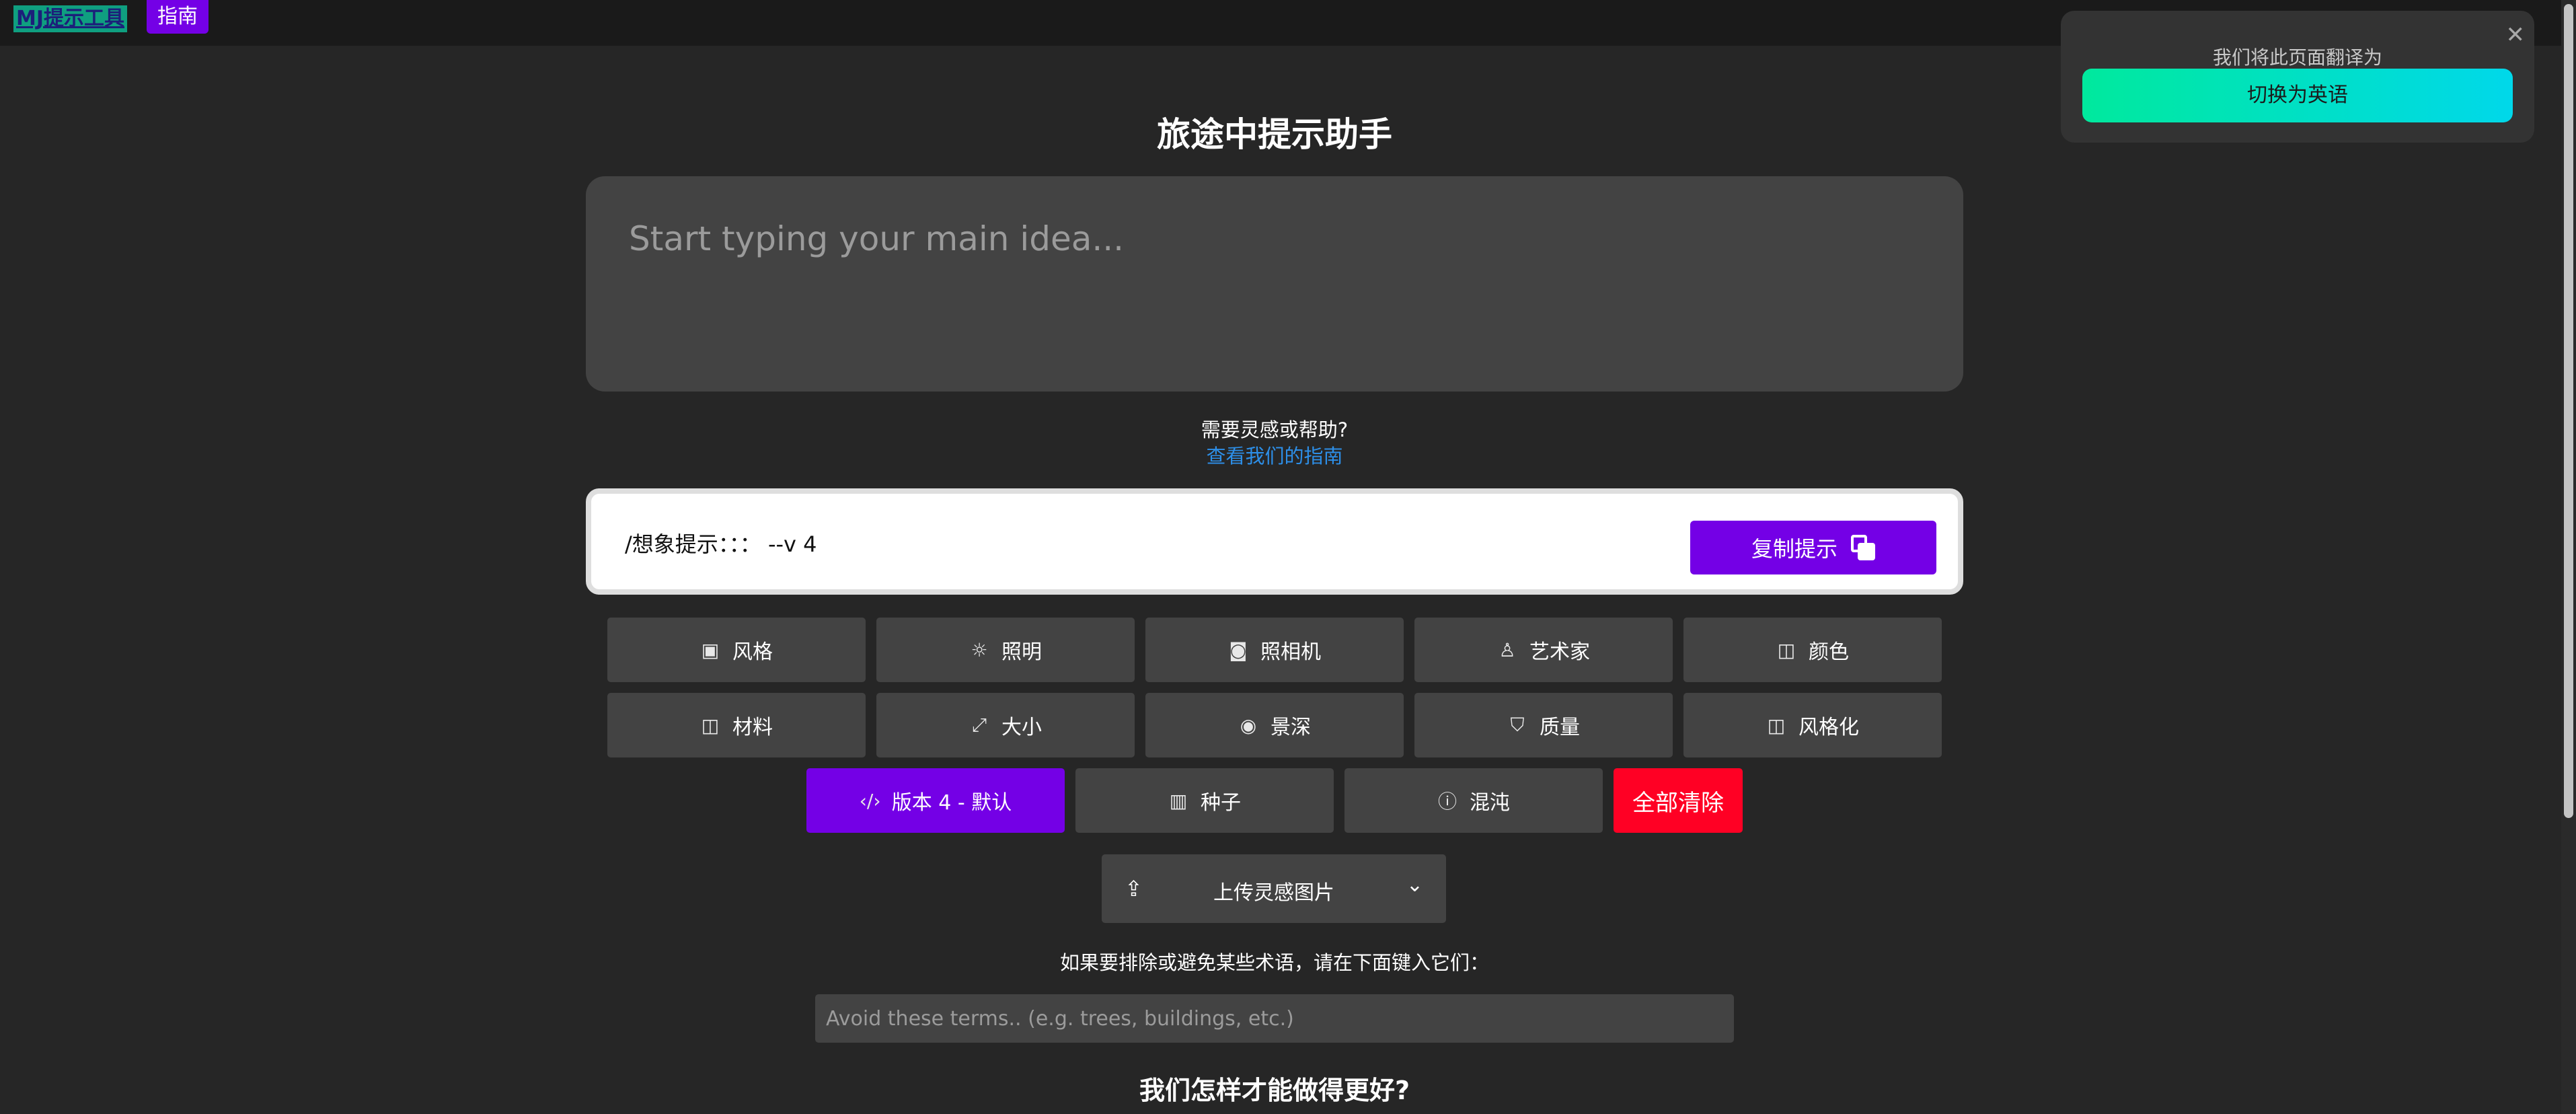 The width and height of the screenshot is (2576, 1114). Describe the element at coordinates (1178, 801) in the screenshot. I see `seed-icon: ▥` at that location.